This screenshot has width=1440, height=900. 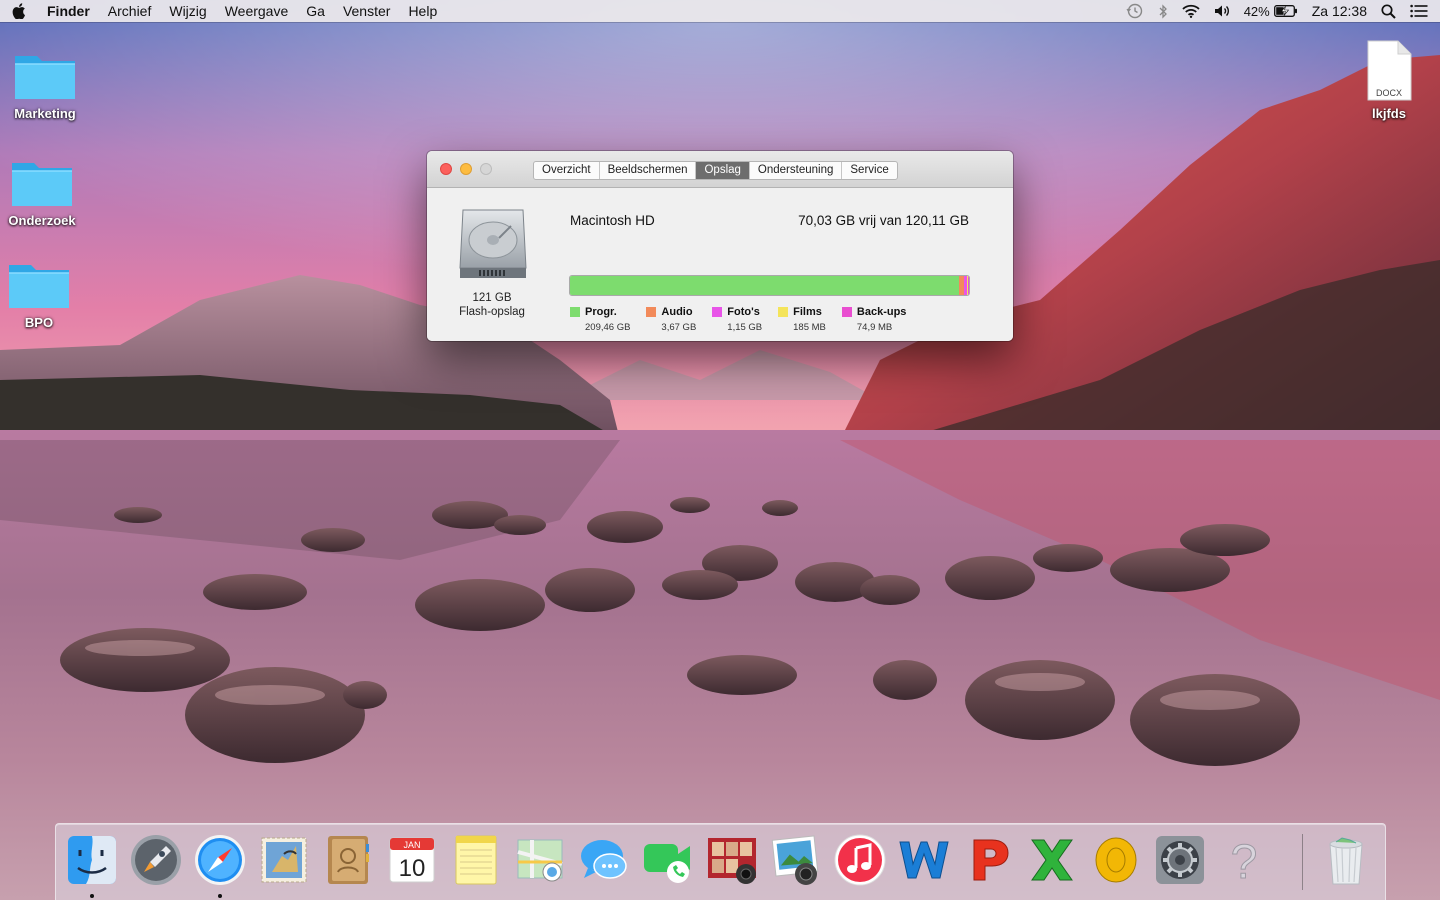 I want to click on legend-item: Films 185 MB, so click(x=802, y=319).